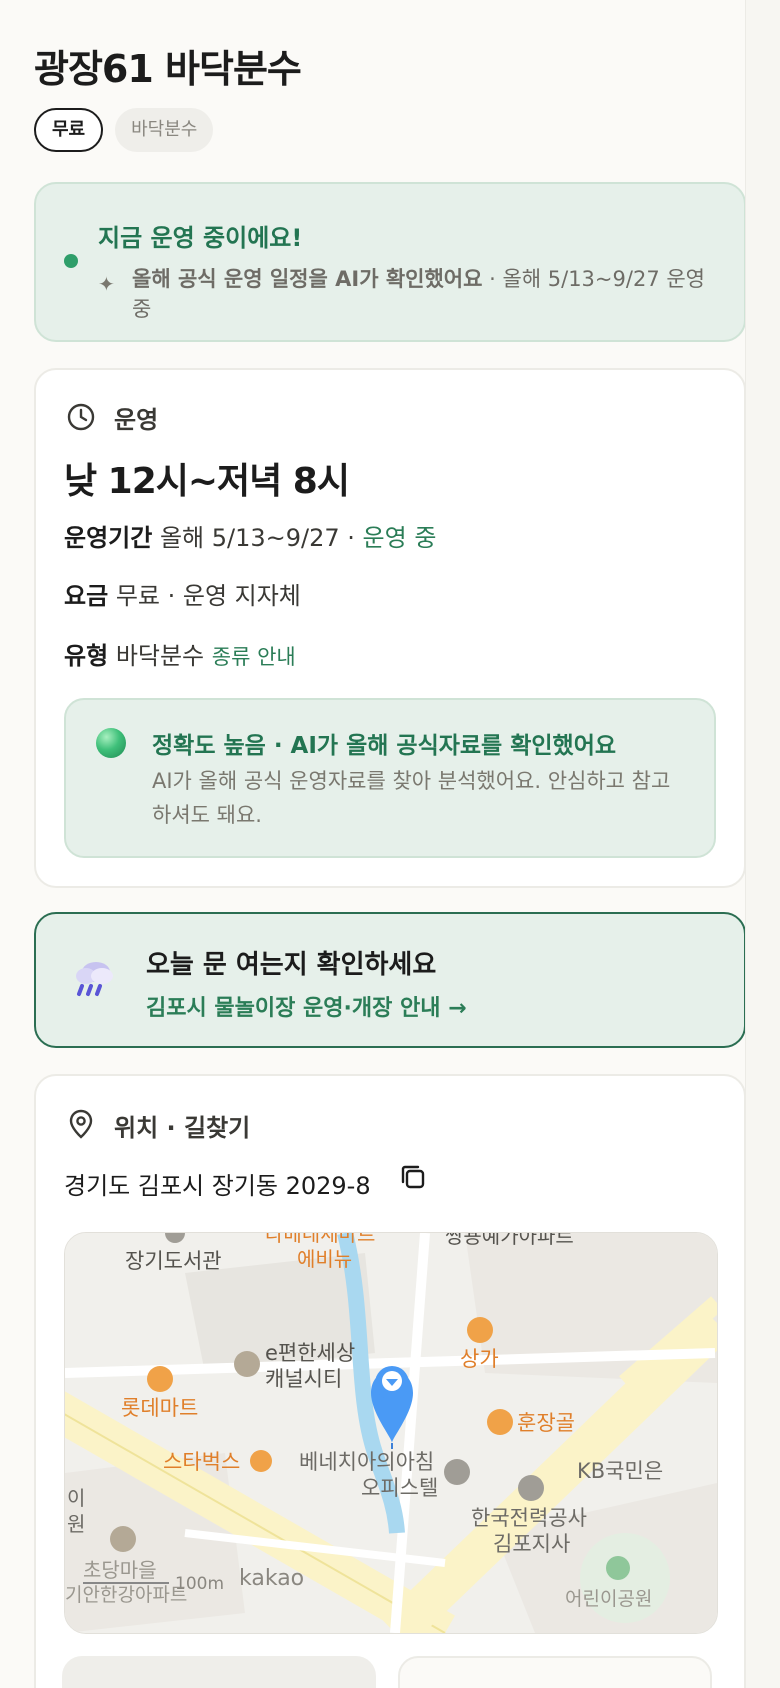 This screenshot has width=780, height=1688. Describe the element at coordinates (164, 130) in the screenshot. I see `type-chip: 바닥분수` at that location.